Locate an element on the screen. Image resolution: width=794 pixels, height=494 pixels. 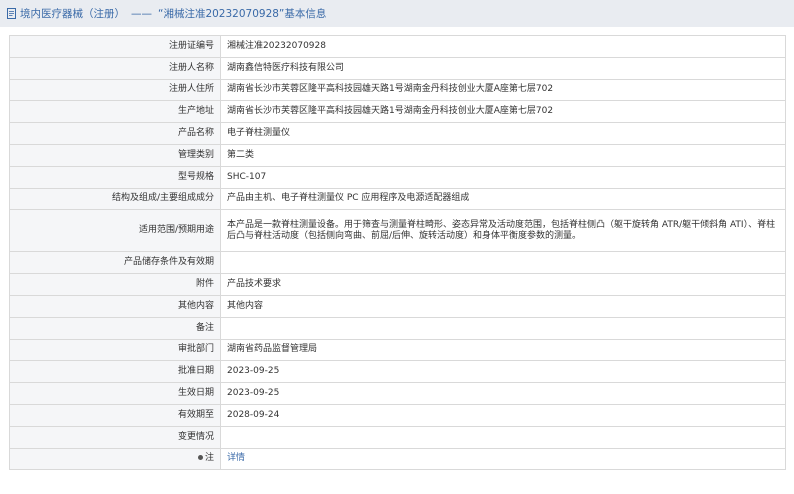
field-label: 注册人住所 is located at coordinates (115, 90).